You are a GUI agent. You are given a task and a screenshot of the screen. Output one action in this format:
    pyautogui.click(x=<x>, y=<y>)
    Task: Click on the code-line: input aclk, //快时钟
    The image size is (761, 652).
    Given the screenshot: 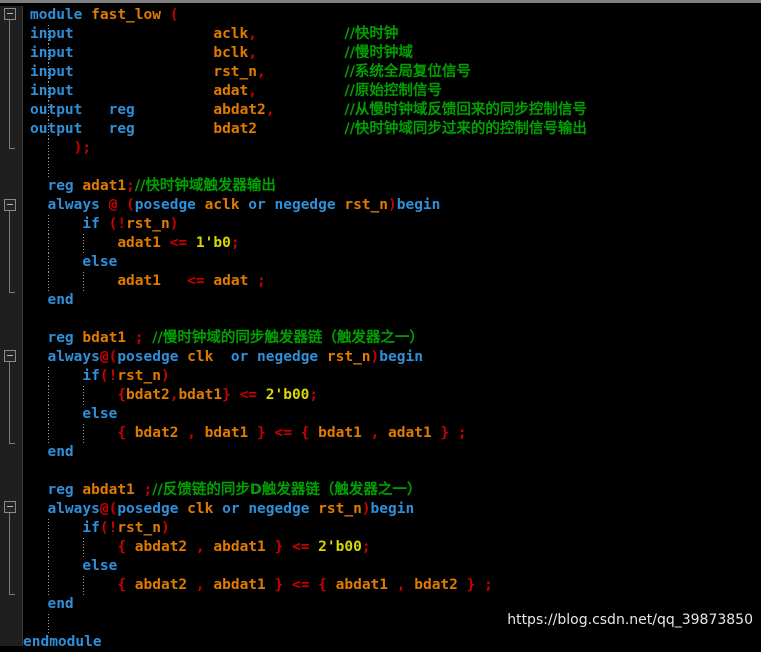 What is the action you would take?
    pyautogui.click(x=392, y=34)
    